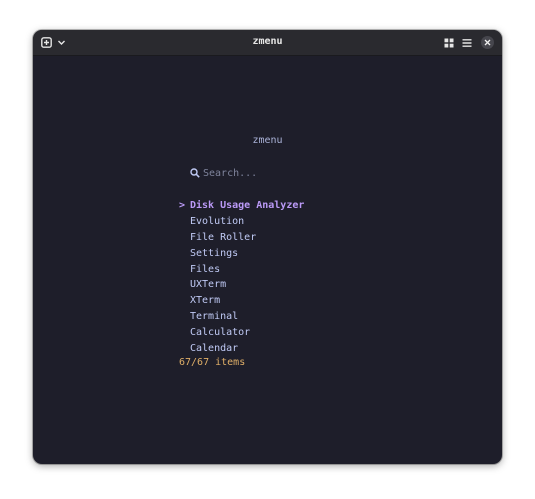 Image resolution: width=535 pixels, height=499 pixels. I want to click on list-item: File Roller, so click(241, 238).